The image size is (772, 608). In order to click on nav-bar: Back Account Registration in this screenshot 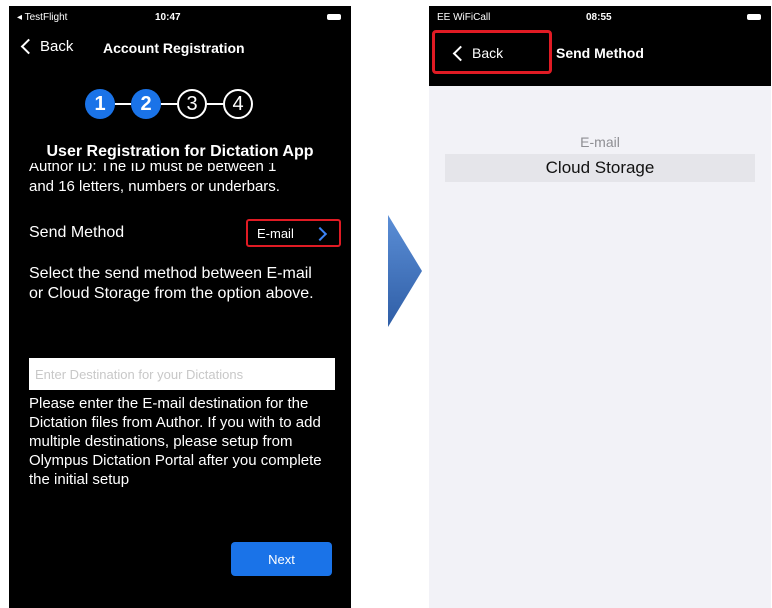, I will do `click(180, 50)`.